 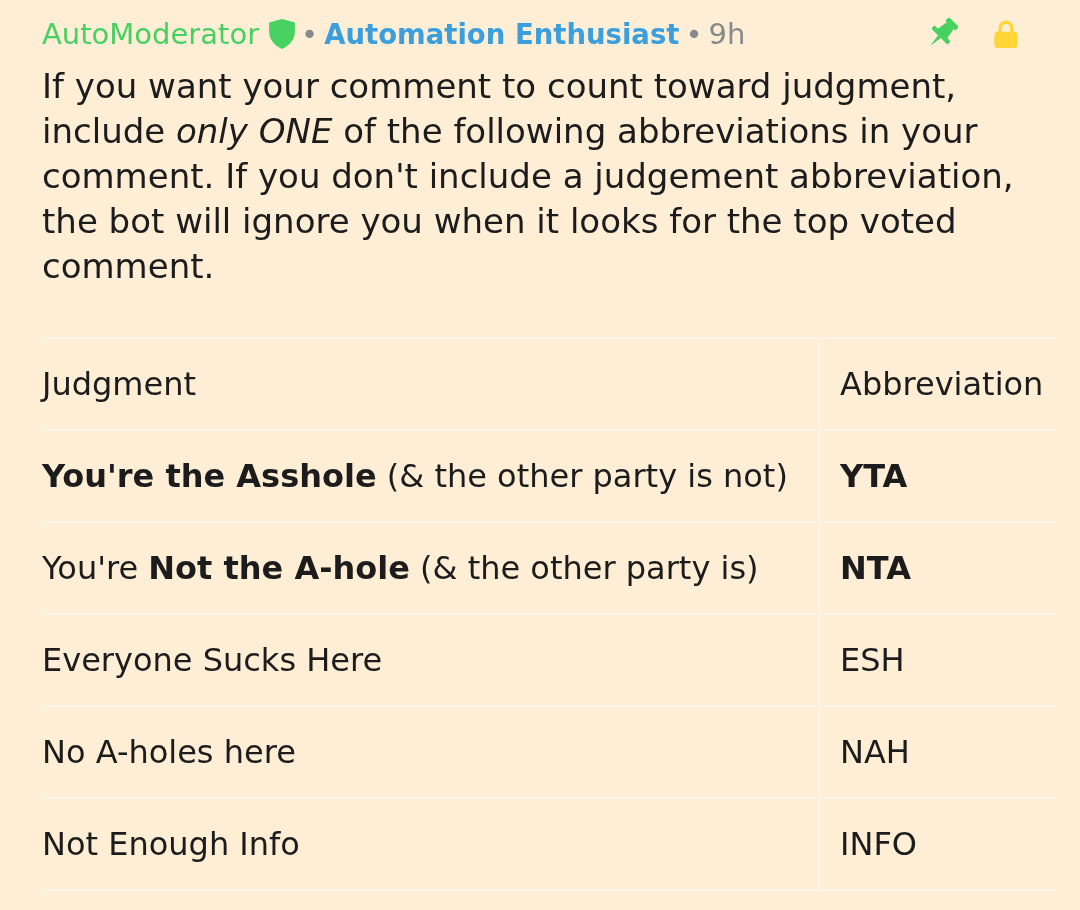 What do you see at coordinates (151, 34) in the screenshot?
I see `author-name: AutoModerator` at bounding box center [151, 34].